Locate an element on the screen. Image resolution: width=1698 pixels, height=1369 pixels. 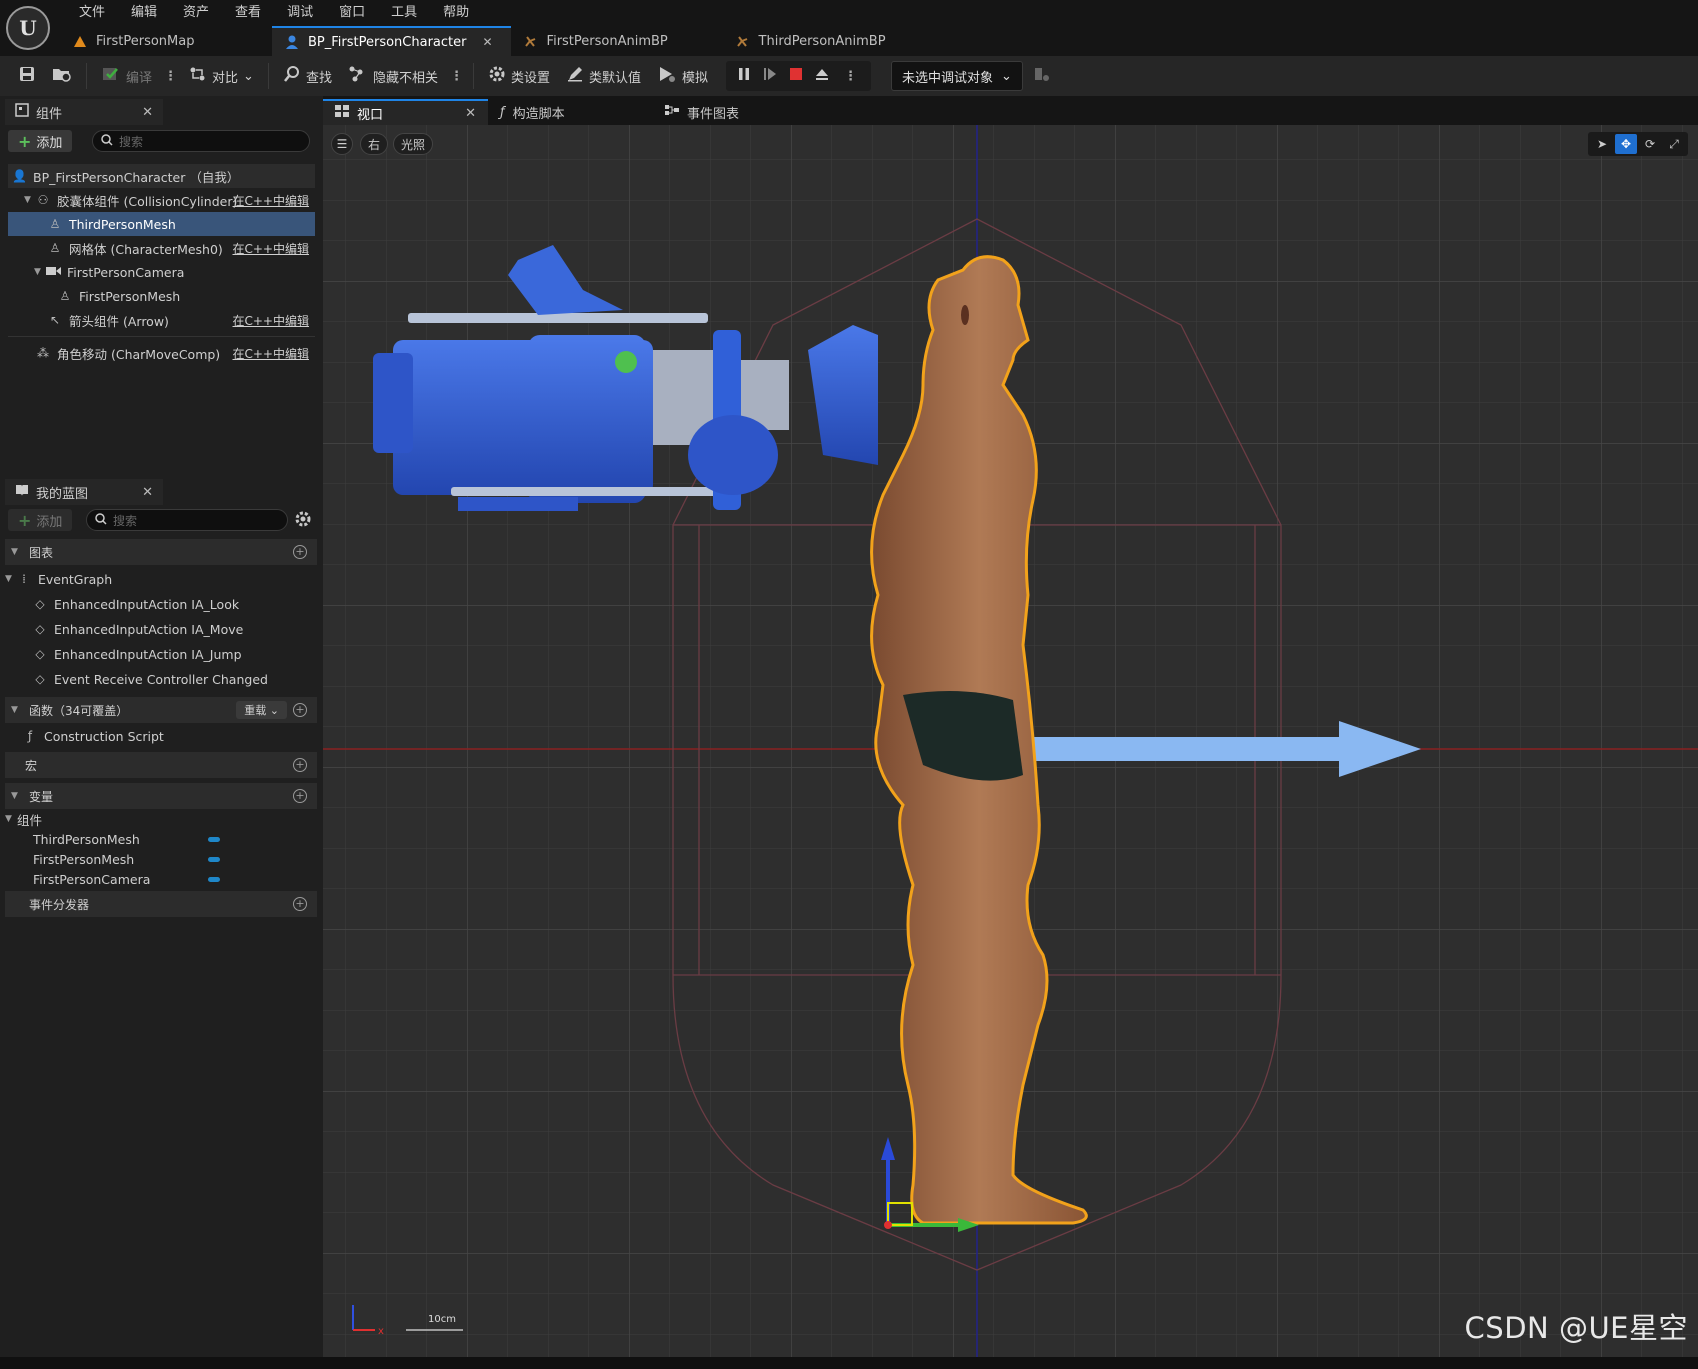
override-dropdown: 重载 ⌄ is located at coordinates (261, 710).